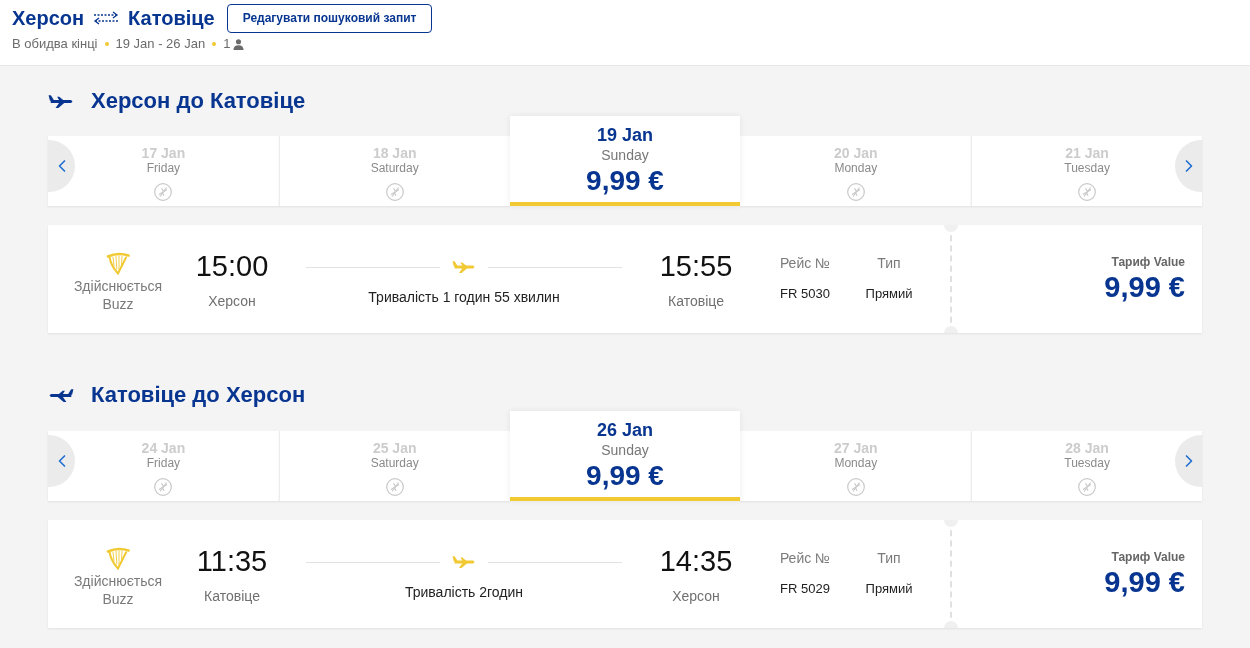  Describe the element at coordinates (232, 301) in the screenshot. I see `departure-city: Херсон` at that location.